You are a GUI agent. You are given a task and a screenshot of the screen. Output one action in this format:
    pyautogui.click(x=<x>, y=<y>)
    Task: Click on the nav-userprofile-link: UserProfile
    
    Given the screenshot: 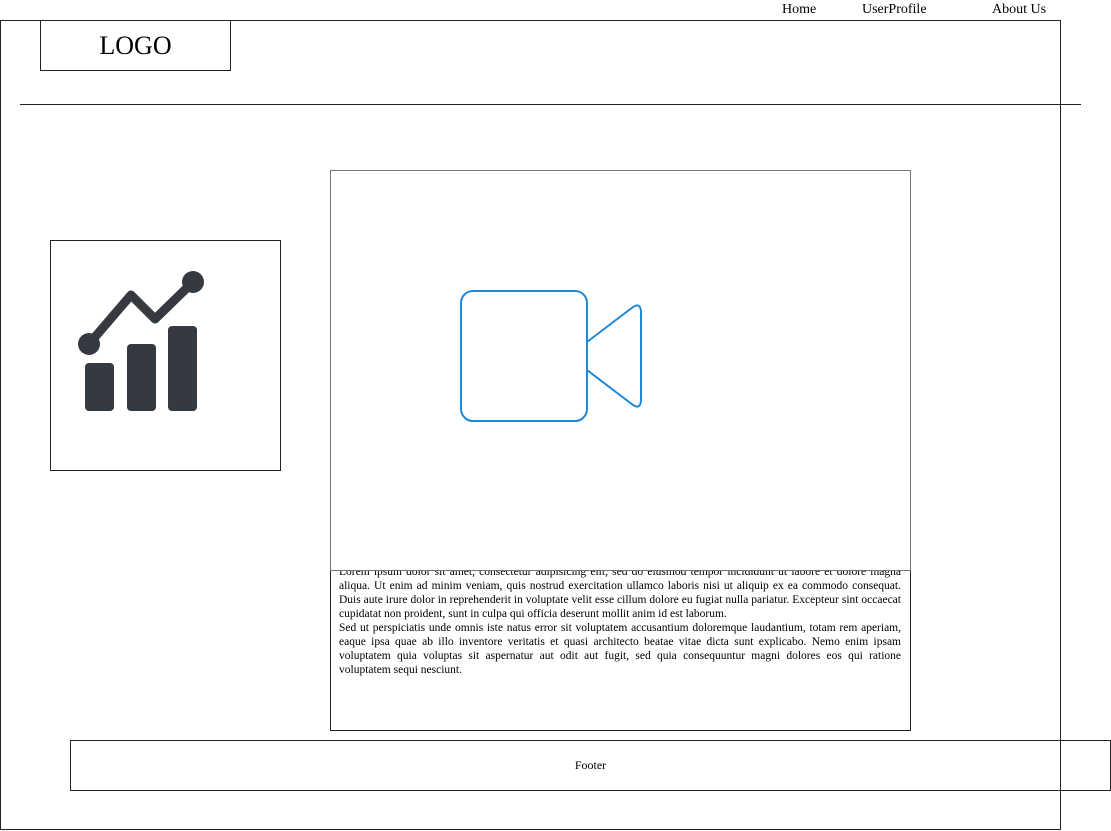 What is the action you would take?
    pyautogui.click(x=894, y=10)
    